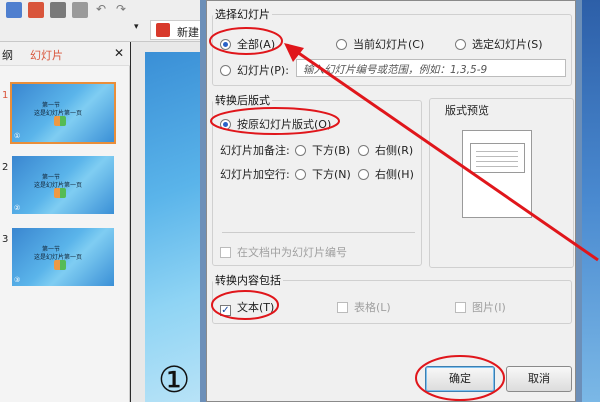 Image resolution: width=600 pixels, height=402 pixels. What do you see at coordinates (460, 378) in the screenshot?
I see `highlight-ellipse-ok` at bounding box center [460, 378].